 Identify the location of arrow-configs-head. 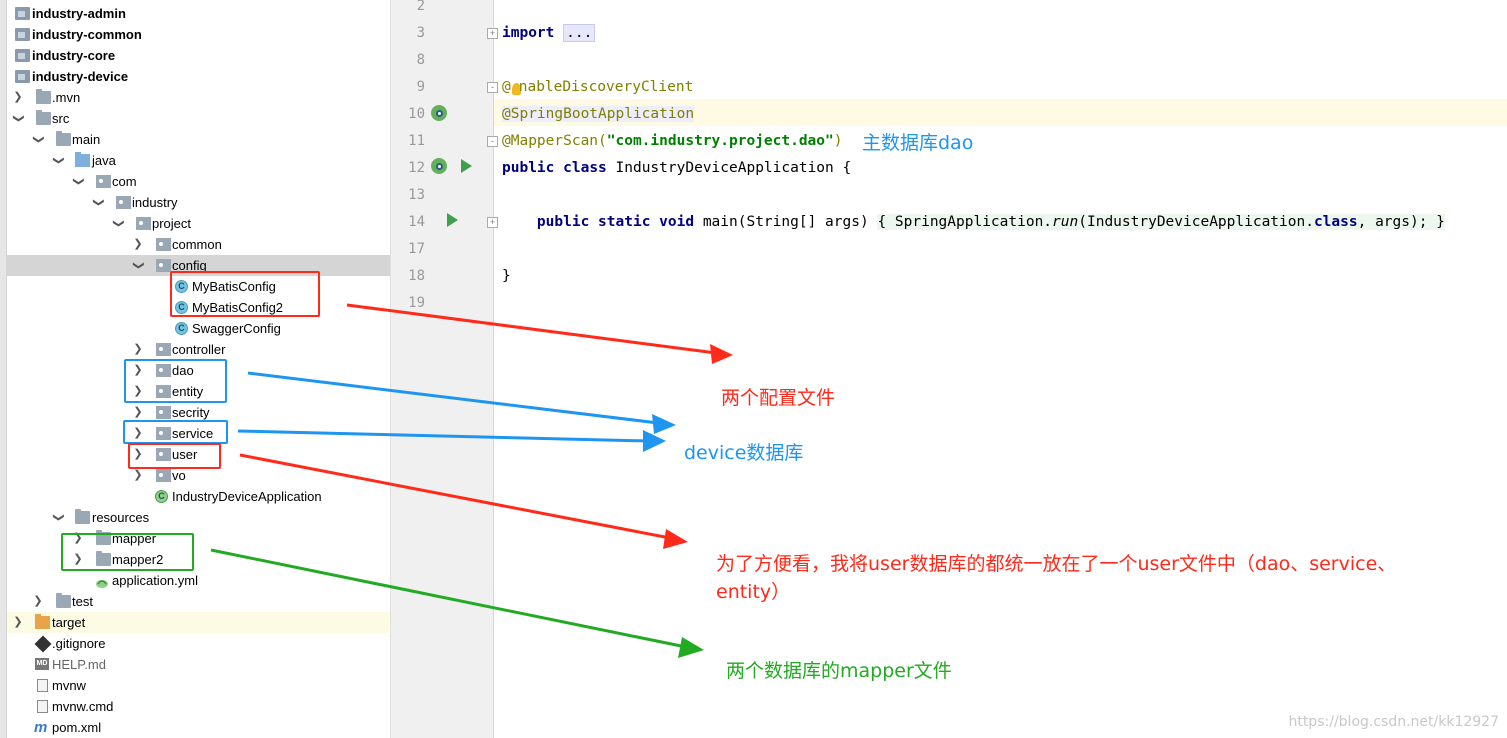
(721, 354).